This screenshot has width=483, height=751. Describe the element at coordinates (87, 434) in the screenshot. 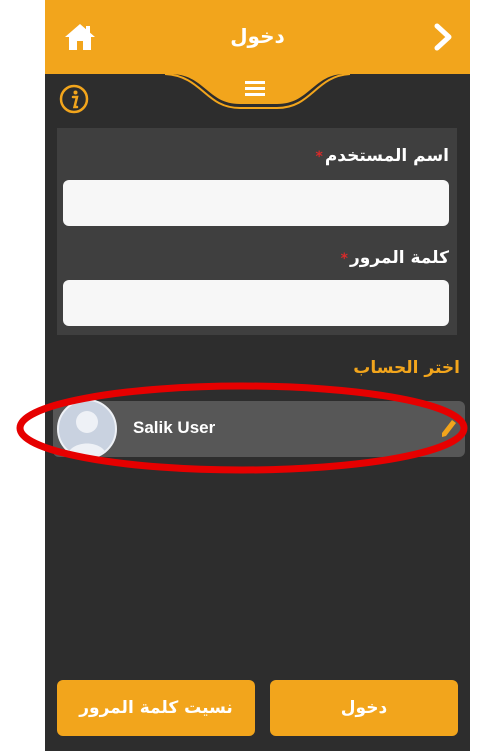

I see `user-avatar-icon` at that location.